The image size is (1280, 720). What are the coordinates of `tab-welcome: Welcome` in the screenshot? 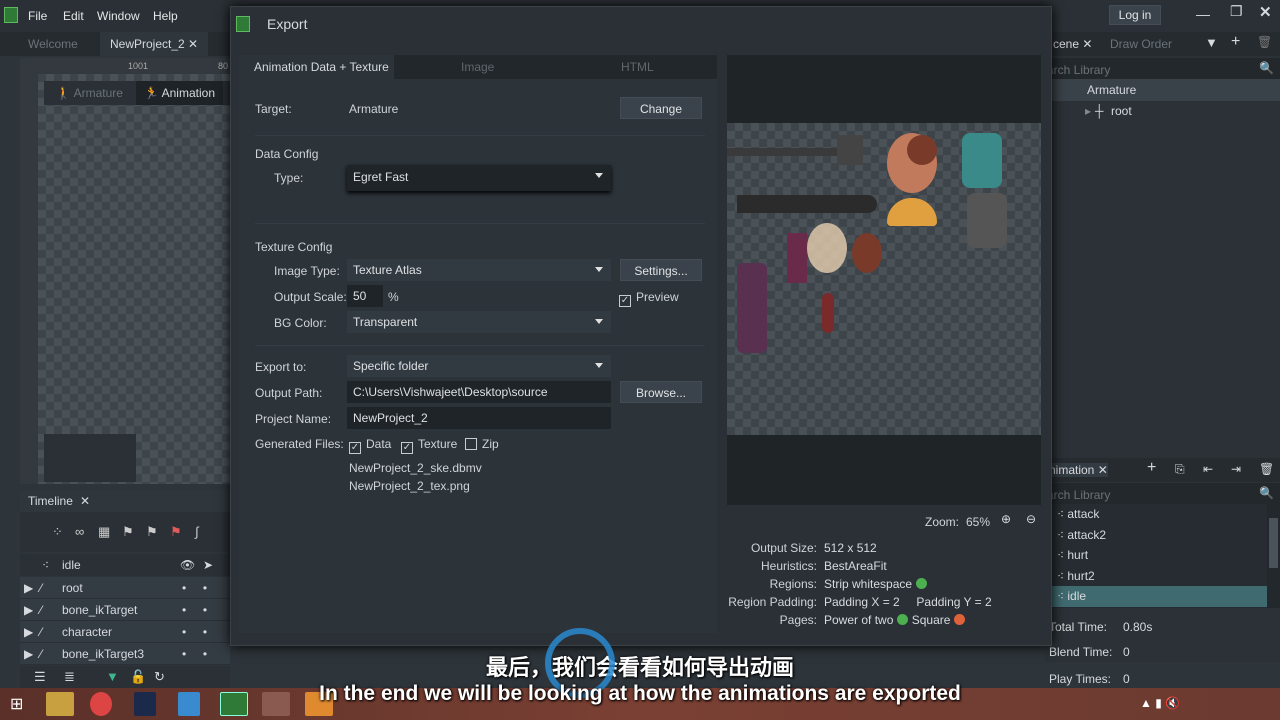 It's located at (53, 44).